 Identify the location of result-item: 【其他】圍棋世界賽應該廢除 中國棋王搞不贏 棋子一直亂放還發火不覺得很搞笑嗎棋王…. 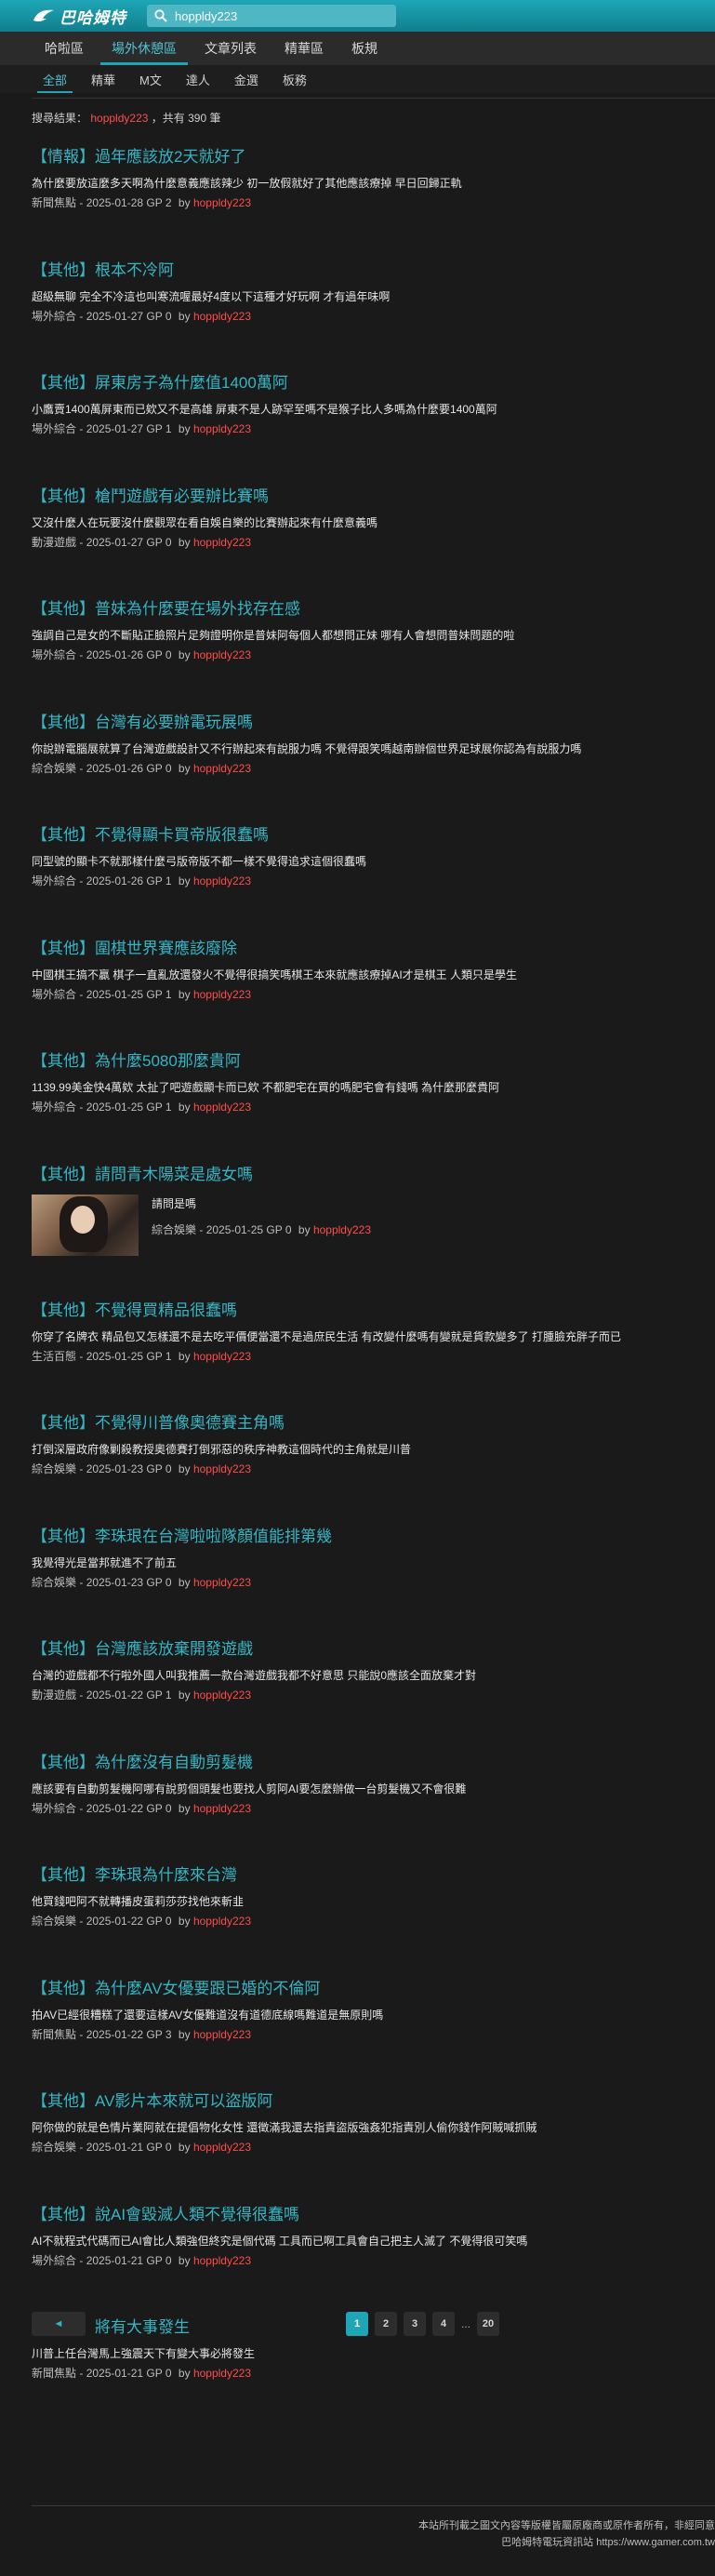
(373, 995).